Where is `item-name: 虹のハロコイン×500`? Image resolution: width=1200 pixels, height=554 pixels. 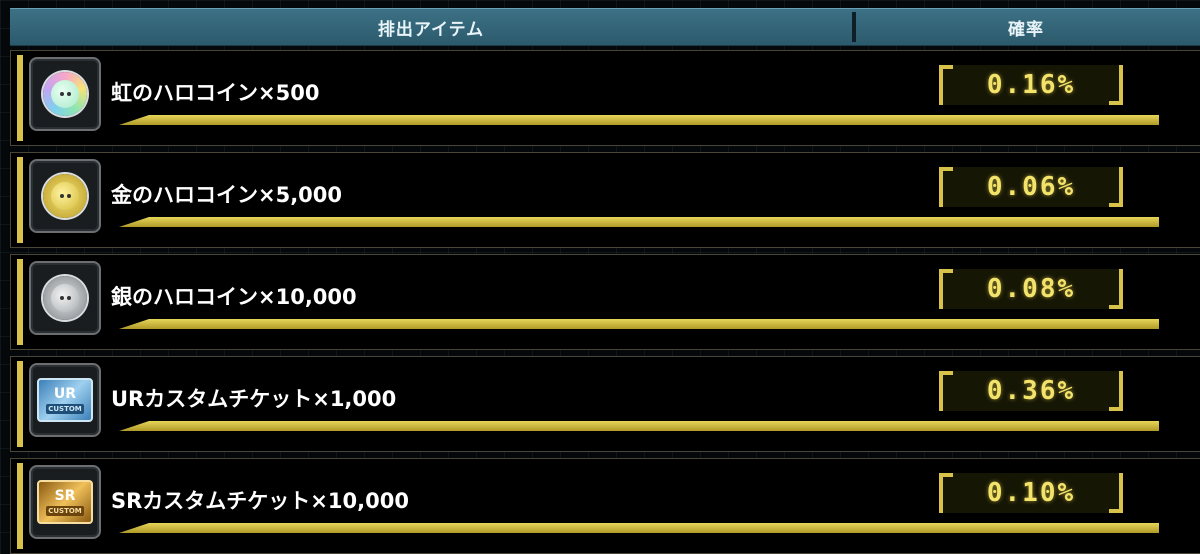
item-name: 虹のハロコイン×500 is located at coordinates (215, 93).